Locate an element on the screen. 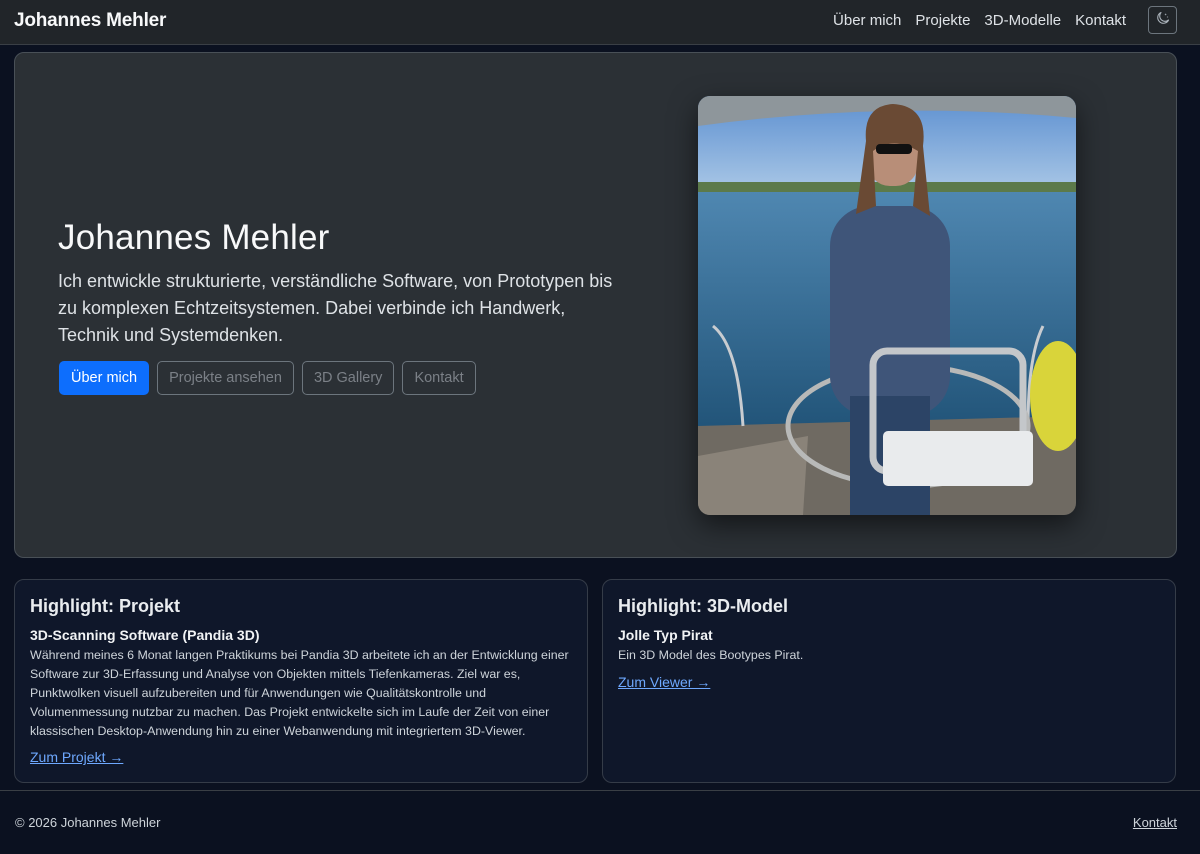 The width and height of the screenshot is (1200, 854). contact-button: Kontakt is located at coordinates (439, 378).